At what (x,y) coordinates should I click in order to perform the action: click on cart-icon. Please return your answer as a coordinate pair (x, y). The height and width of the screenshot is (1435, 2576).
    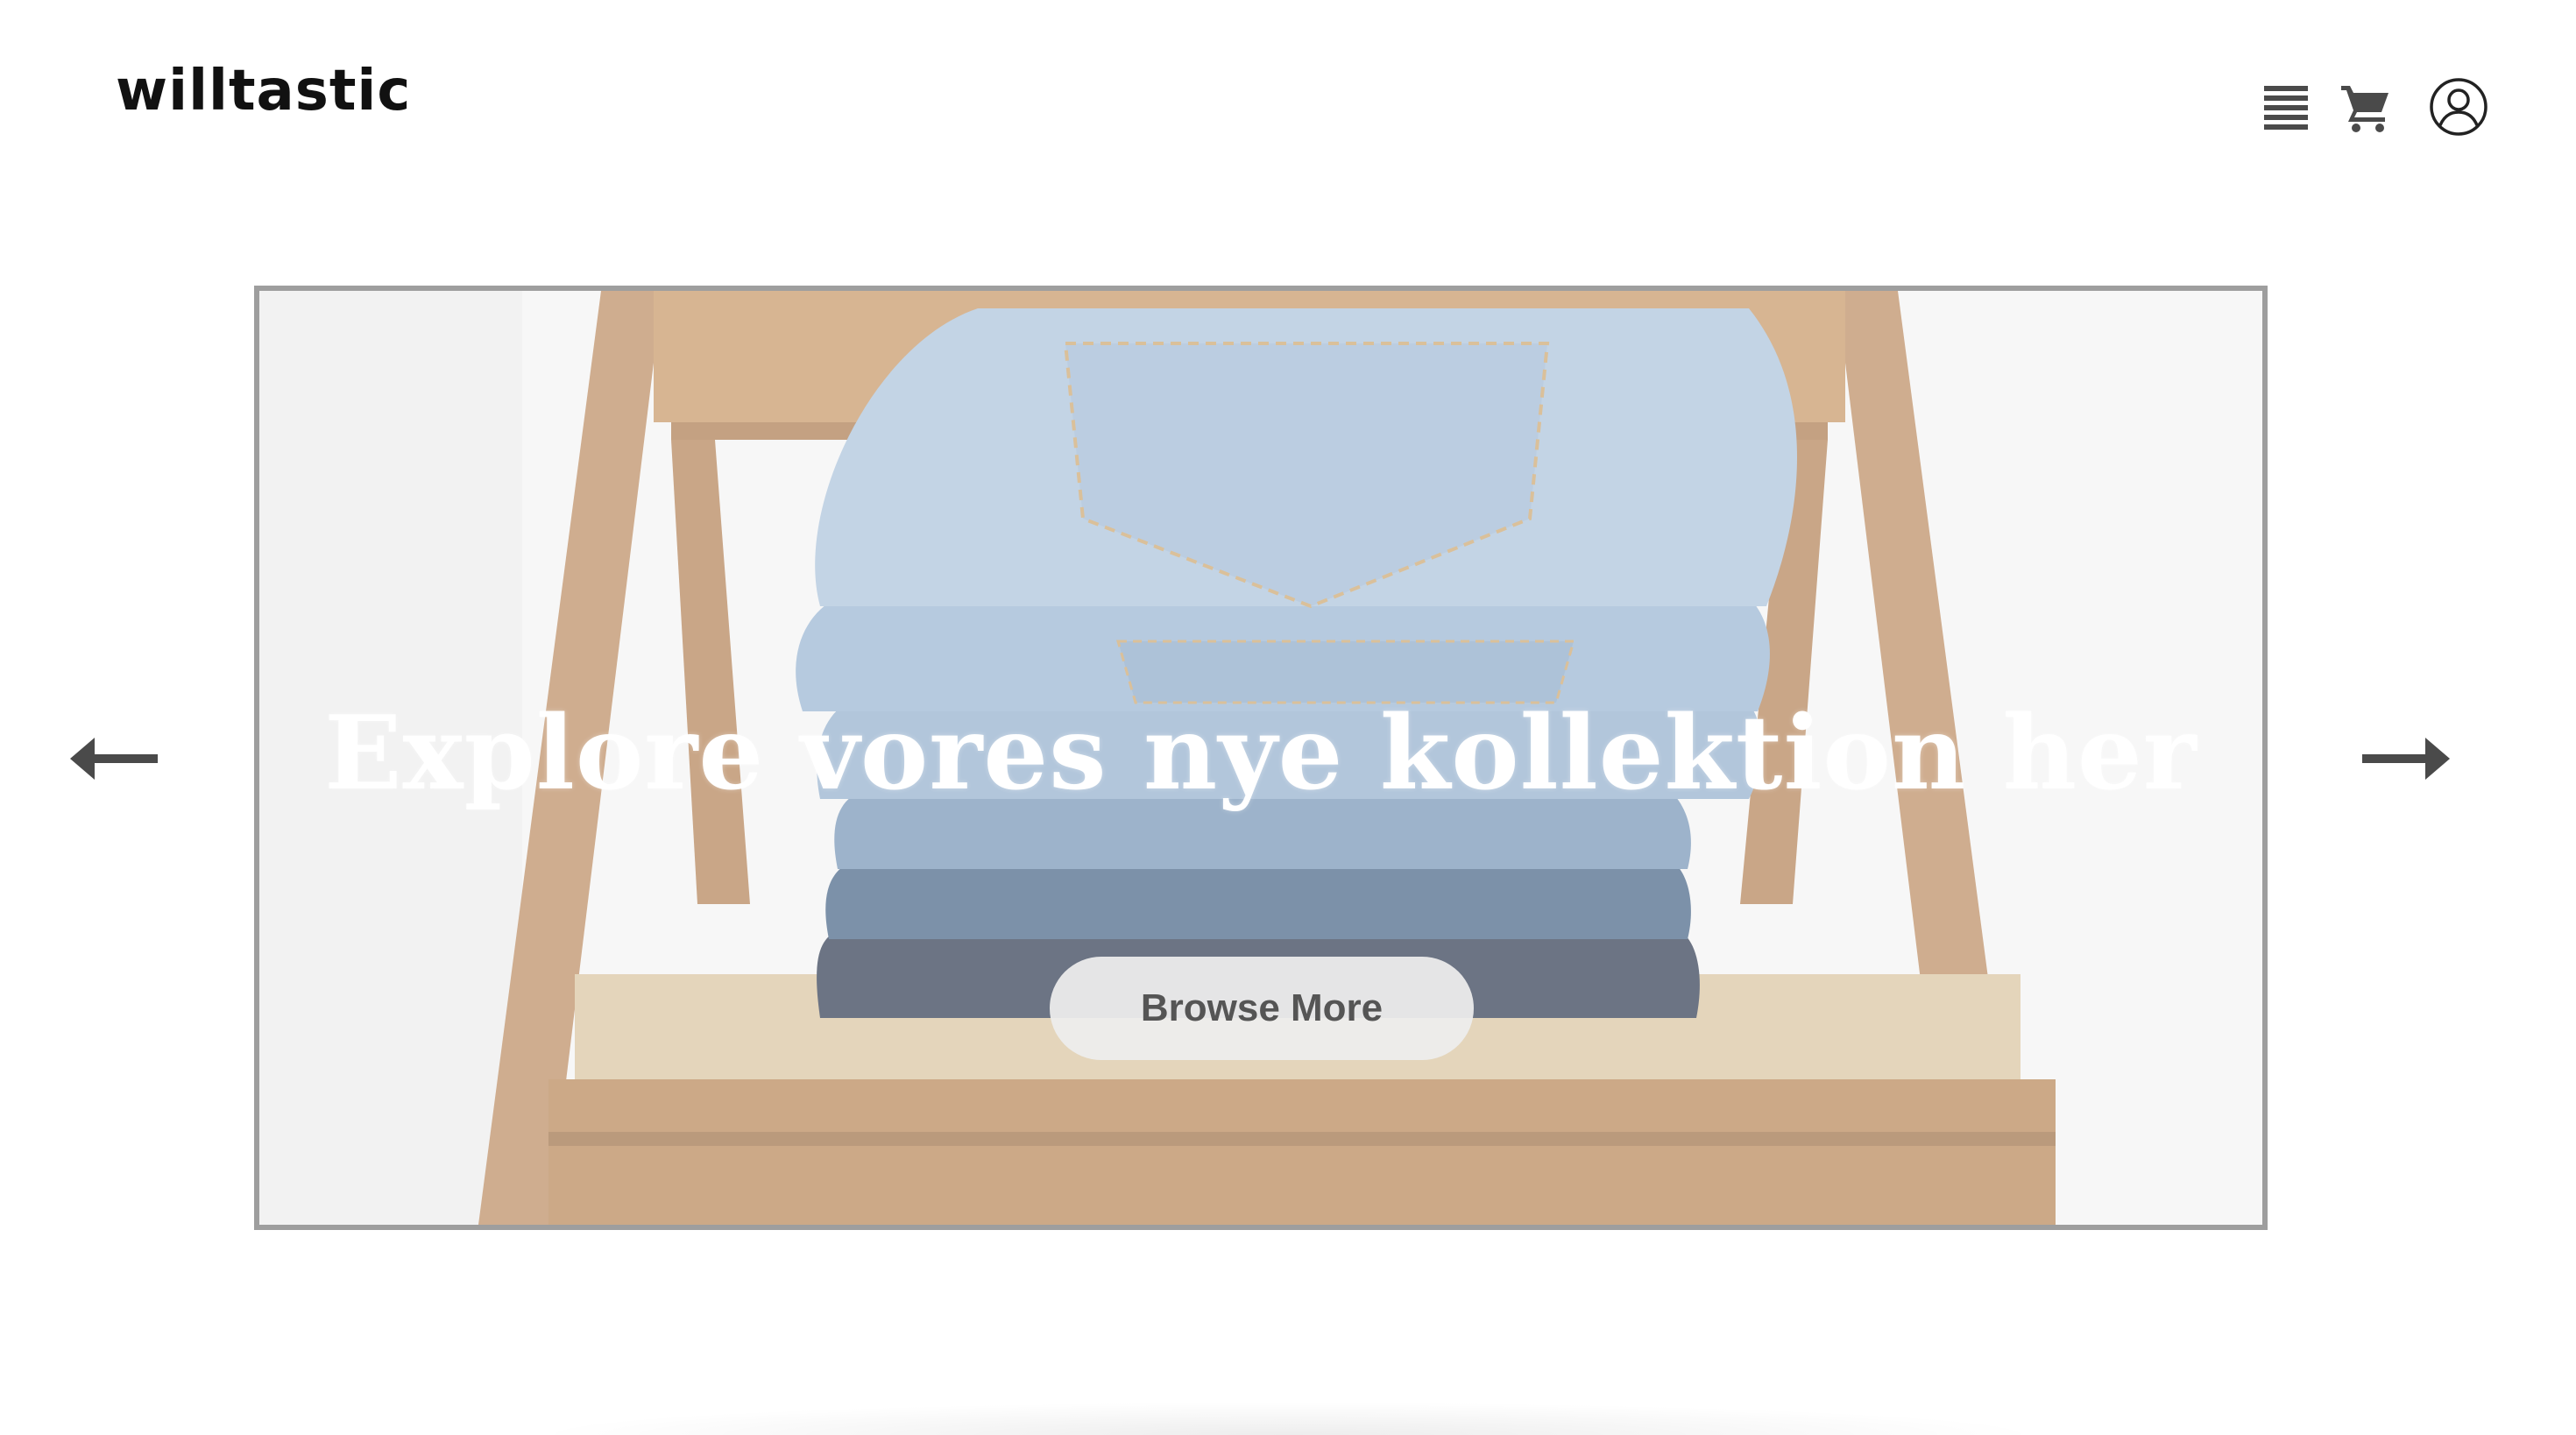
    Looking at the image, I should click on (2365, 107).